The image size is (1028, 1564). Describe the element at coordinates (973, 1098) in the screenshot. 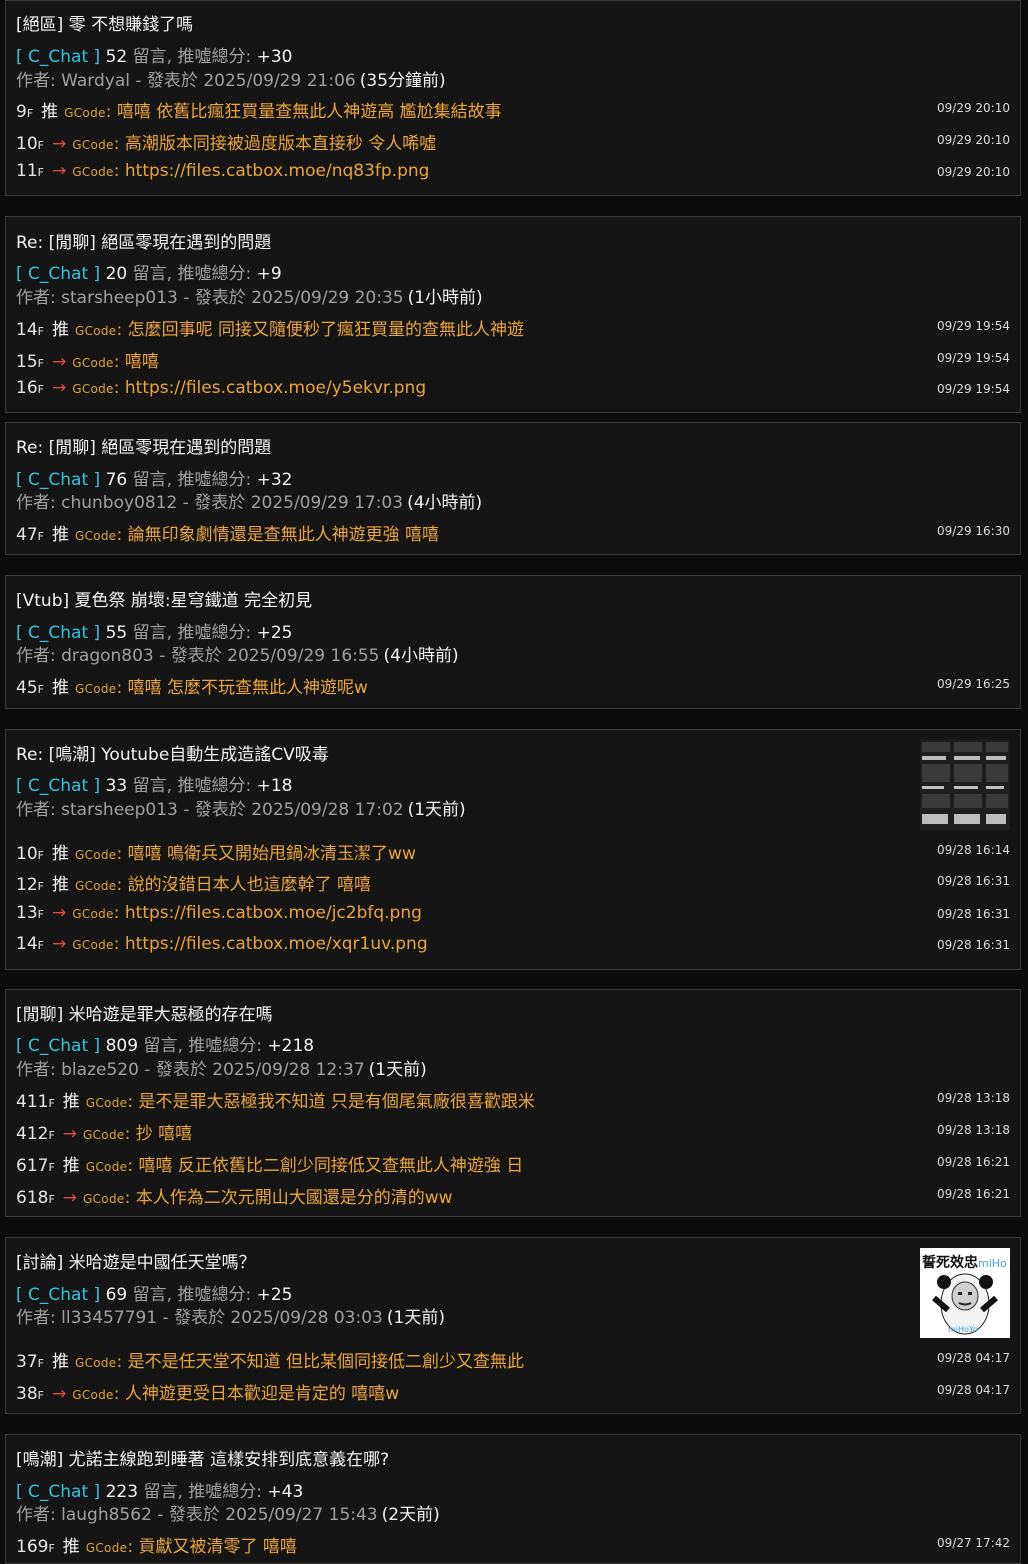

I see `reply-time: 09/28 13:18` at that location.